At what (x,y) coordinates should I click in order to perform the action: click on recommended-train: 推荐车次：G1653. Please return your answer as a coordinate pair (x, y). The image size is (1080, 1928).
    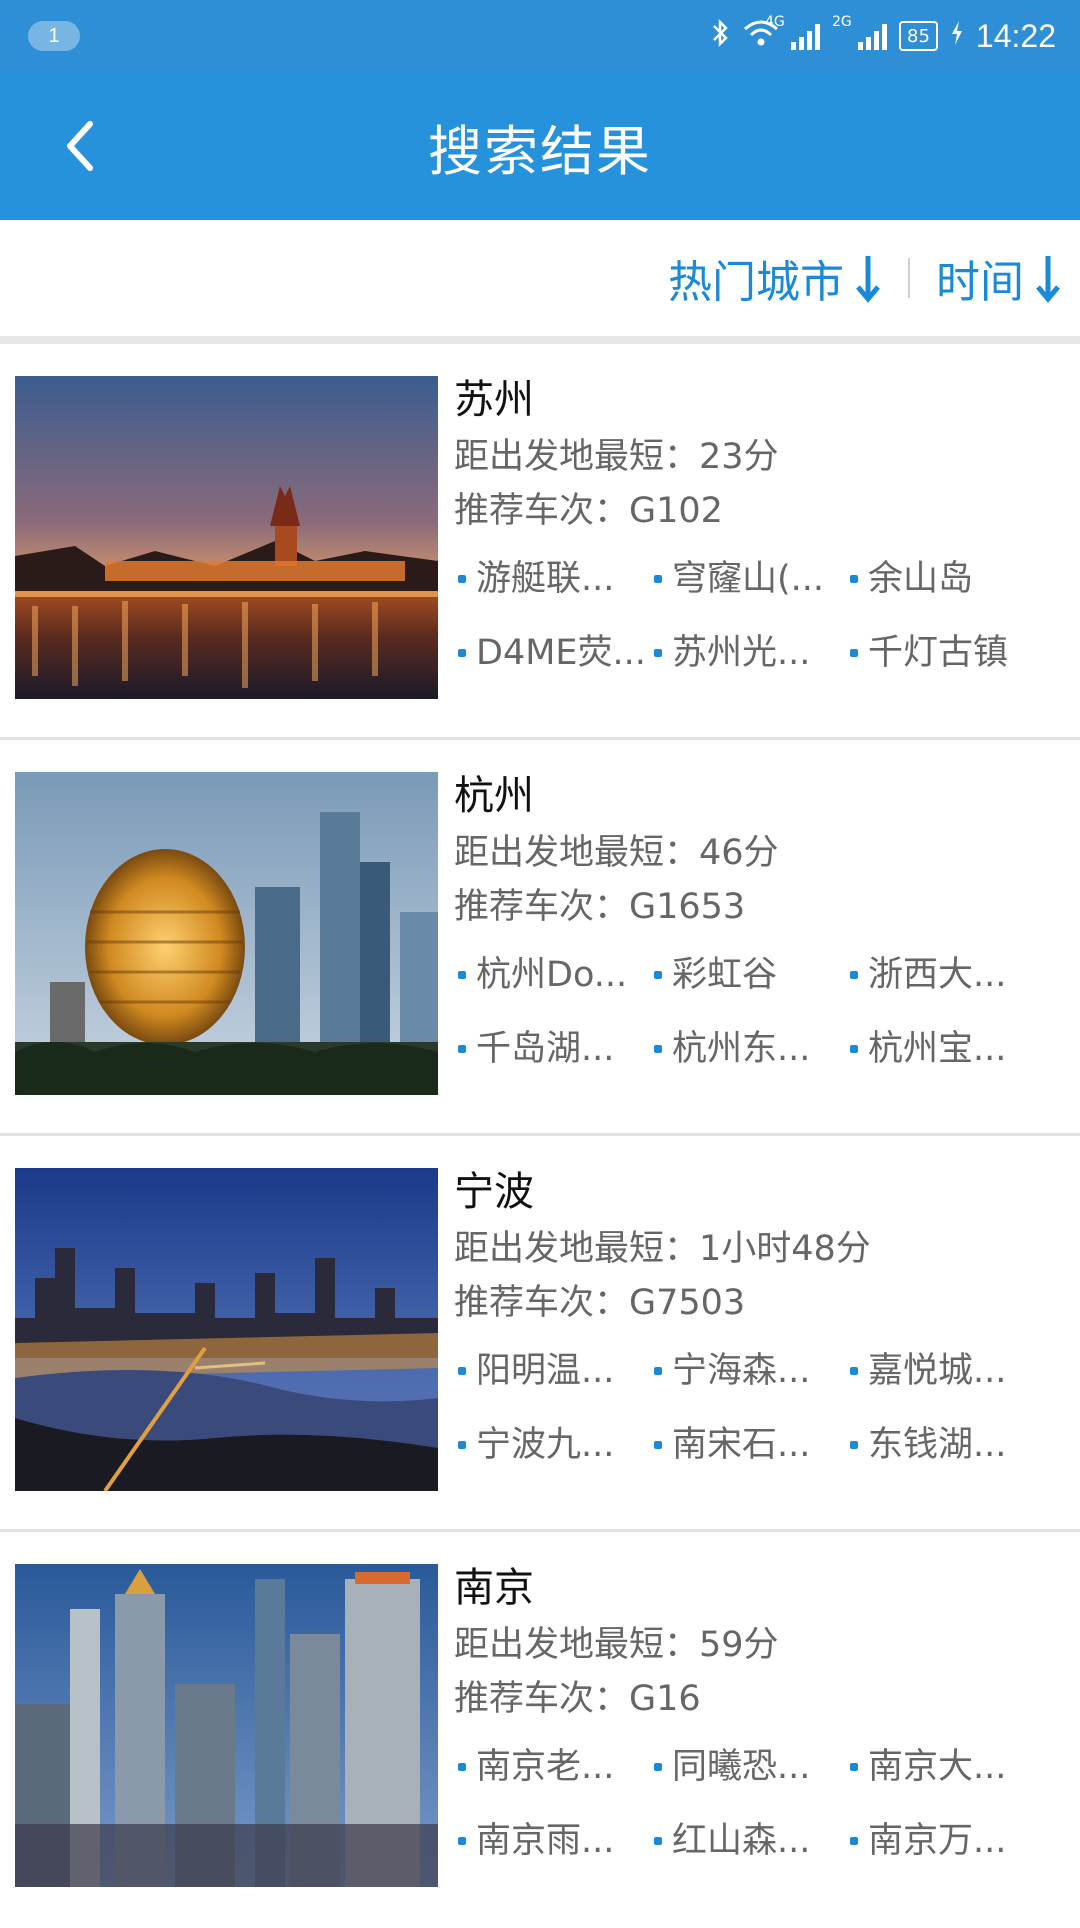
    Looking at the image, I should click on (600, 907).